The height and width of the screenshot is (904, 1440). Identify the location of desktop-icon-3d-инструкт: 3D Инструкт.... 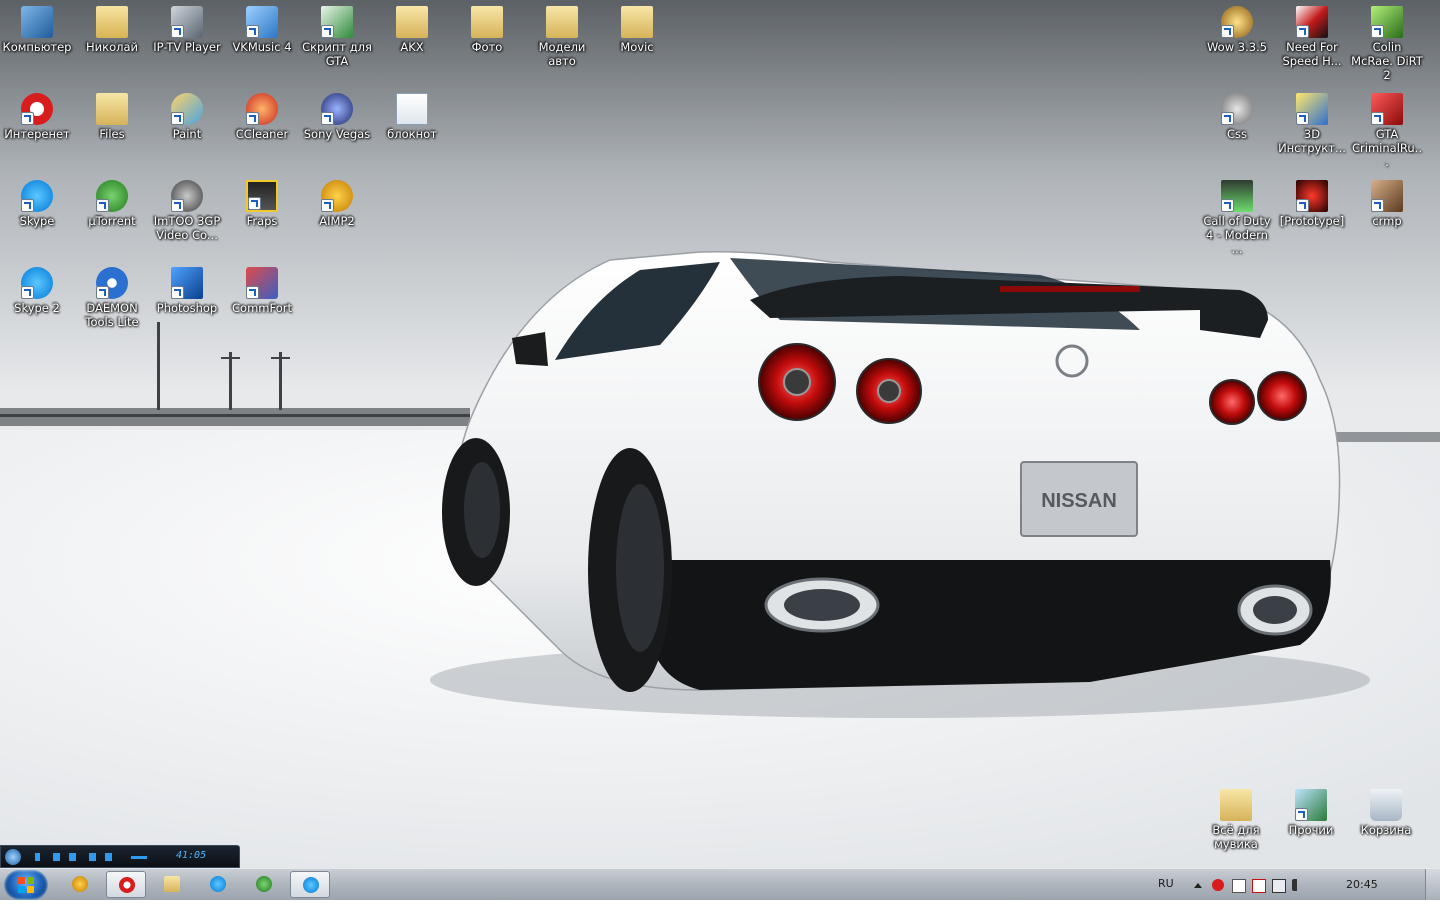
(1312, 121).